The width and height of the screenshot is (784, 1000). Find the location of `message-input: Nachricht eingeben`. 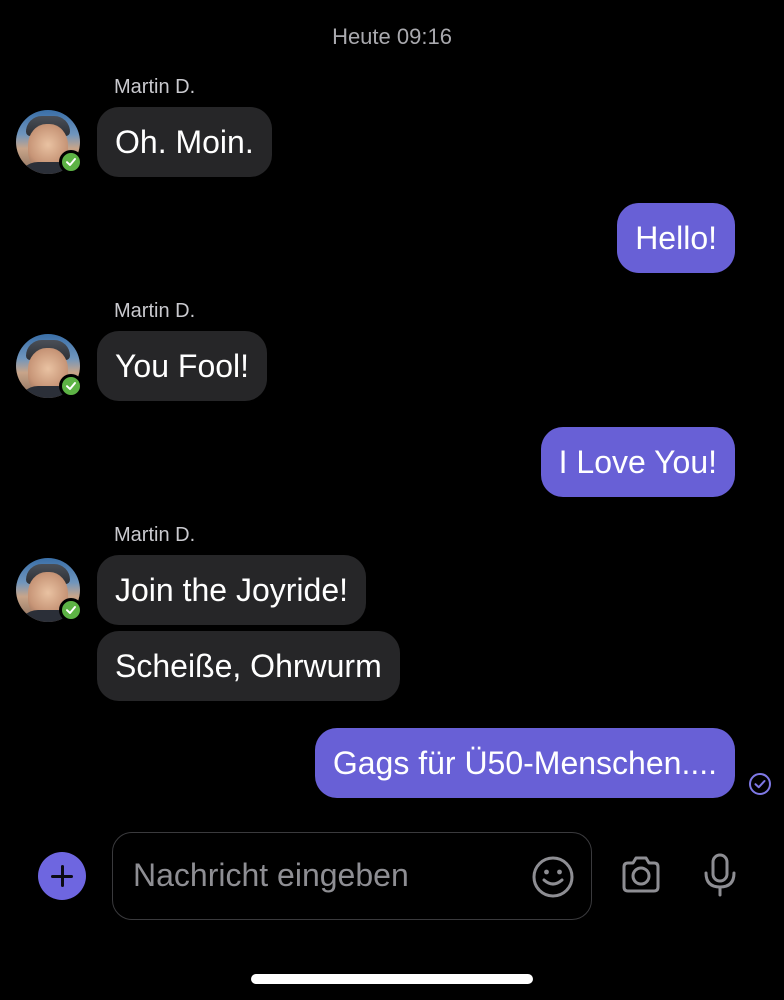

message-input: Nachricht eingeben is located at coordinates (352, 876).